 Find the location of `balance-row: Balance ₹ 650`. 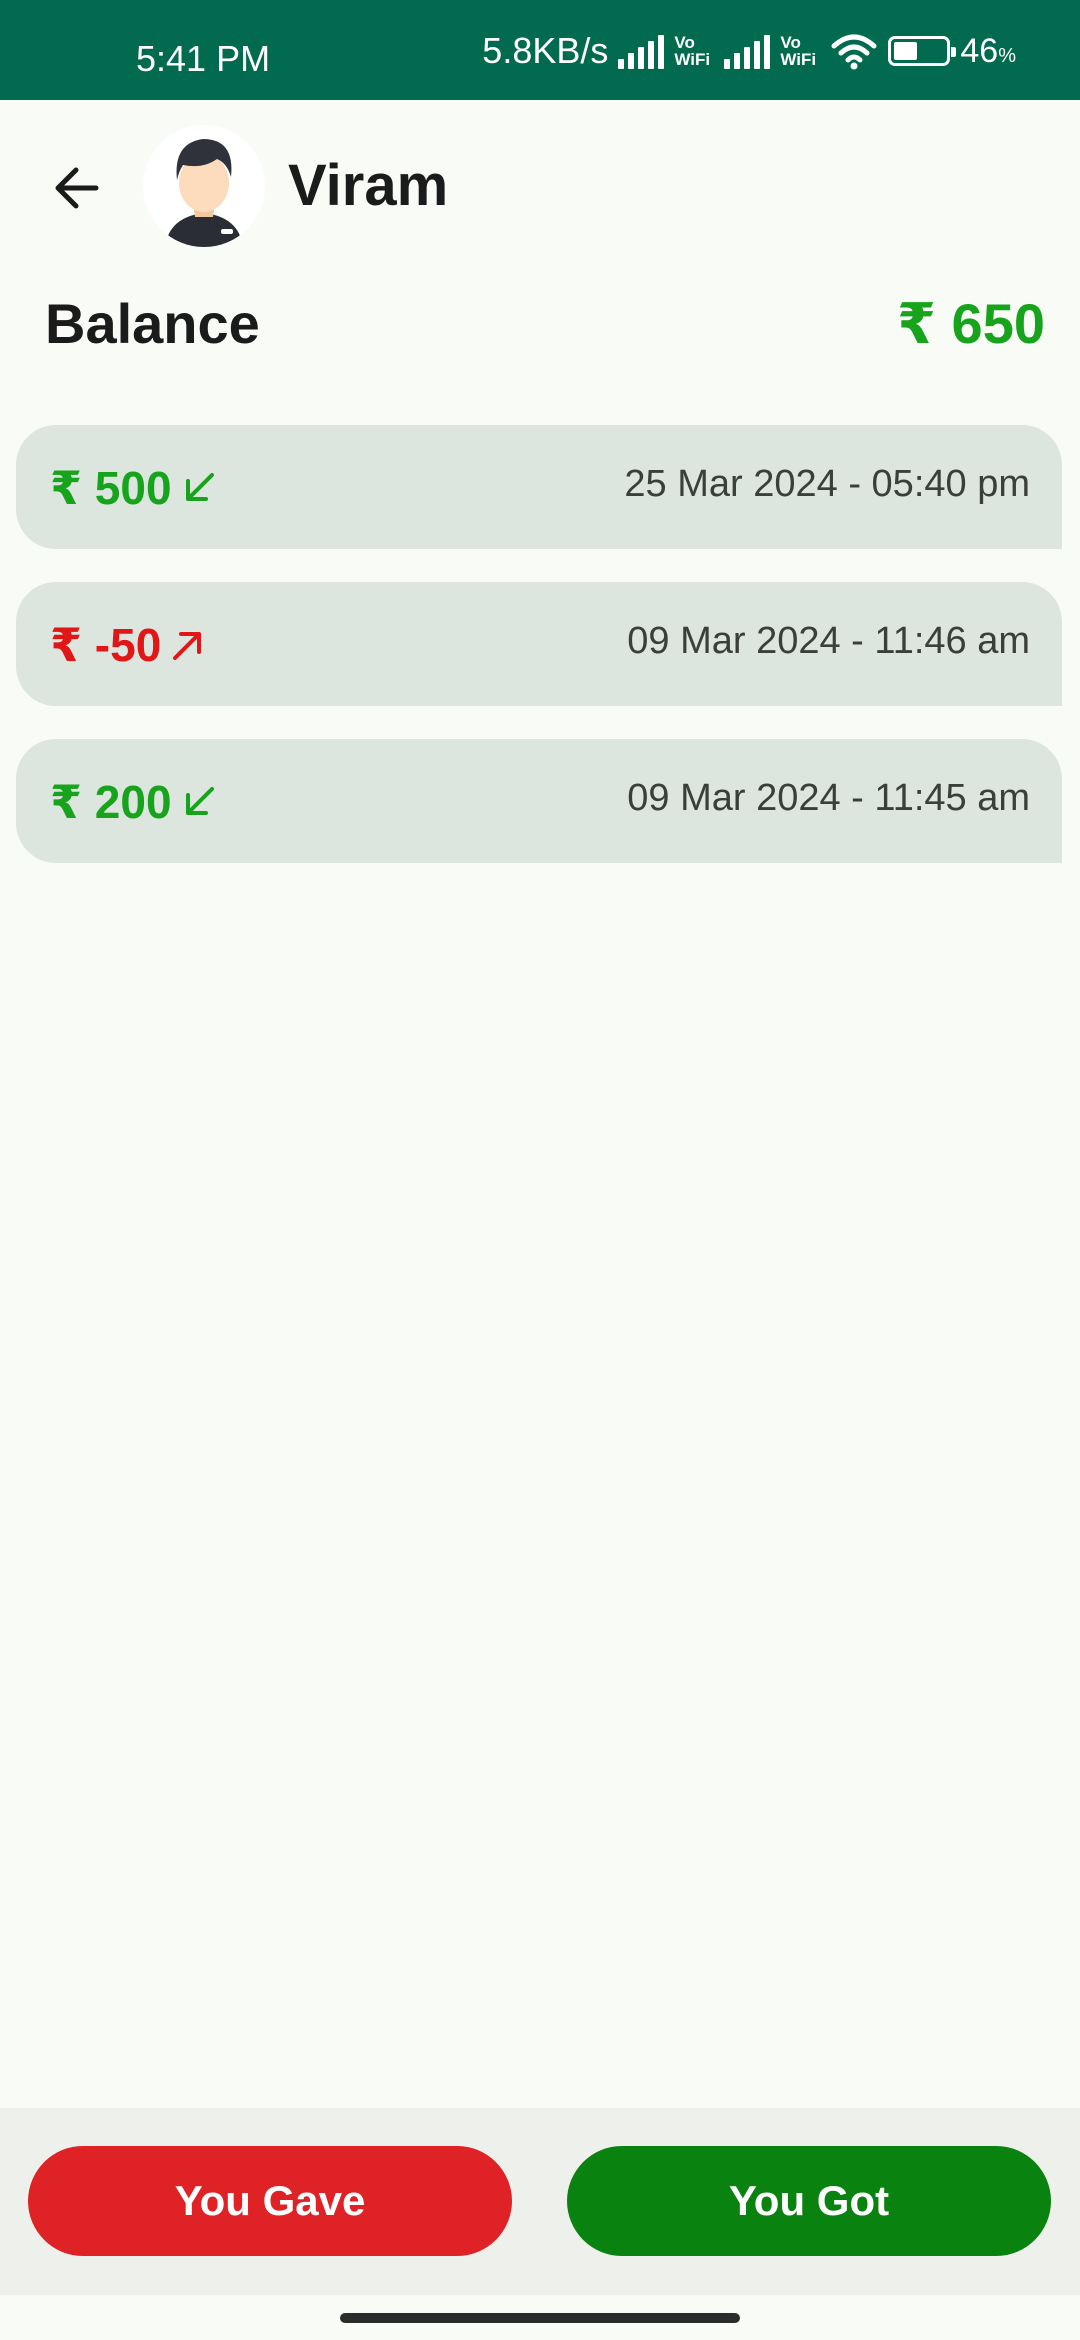

balance-row: Balance ₹ 650 is located at coordinates (545, 325).